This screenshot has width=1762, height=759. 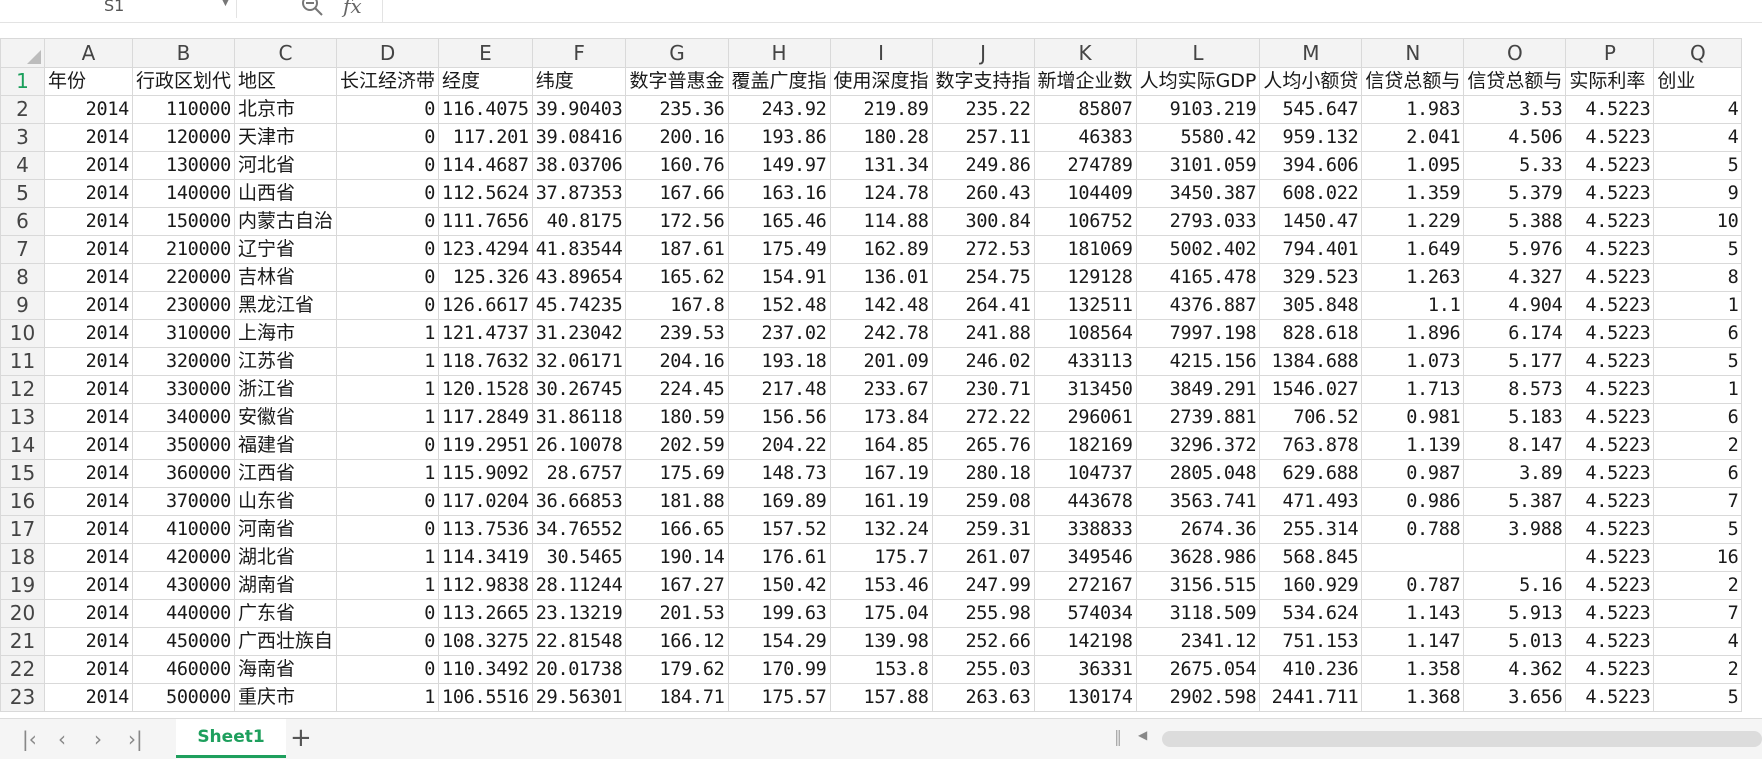 What do you see at coordinates (183, 501) in the screenshot?
I see `cell: 370000` at bounding box center [183, 501].